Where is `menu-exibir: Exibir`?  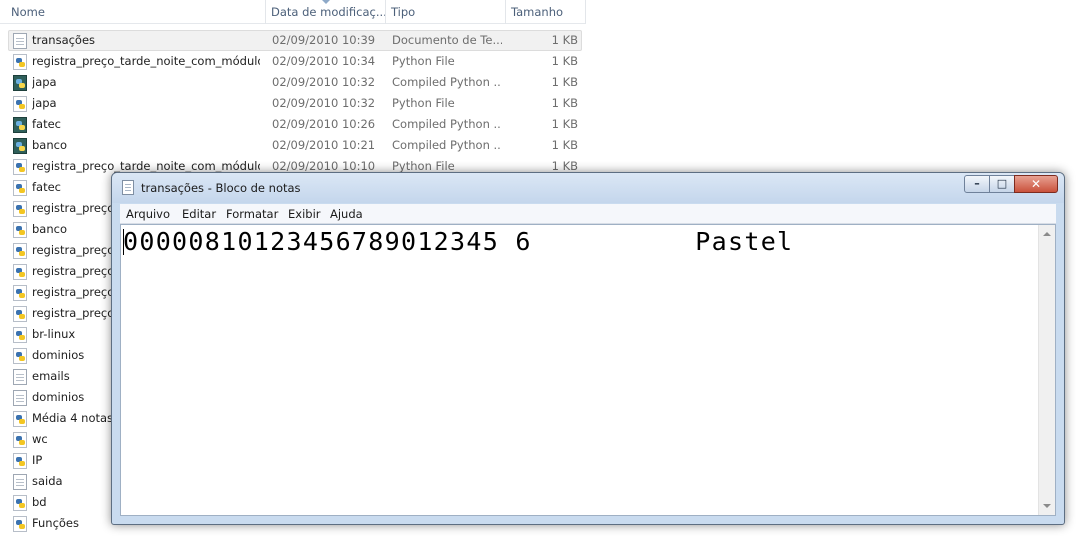
menu-exibir: Exibir is located at coordinates (304, 214).